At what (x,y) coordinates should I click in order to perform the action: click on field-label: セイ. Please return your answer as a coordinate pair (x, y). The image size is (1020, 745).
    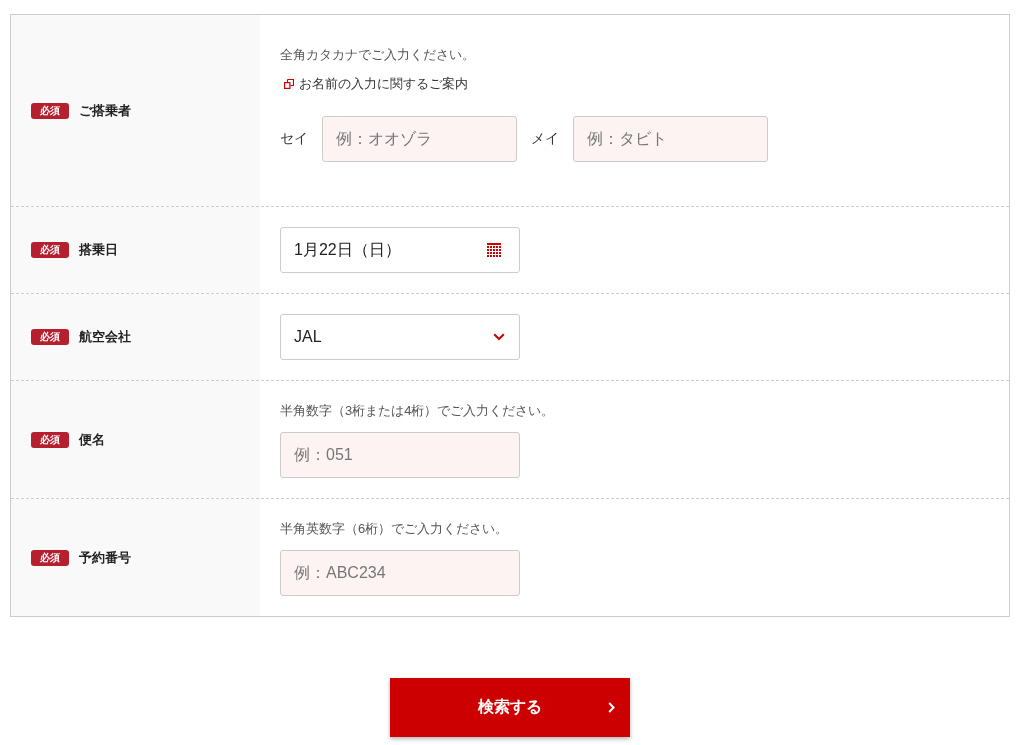
    Looking at the image, I should click on (294, 139).